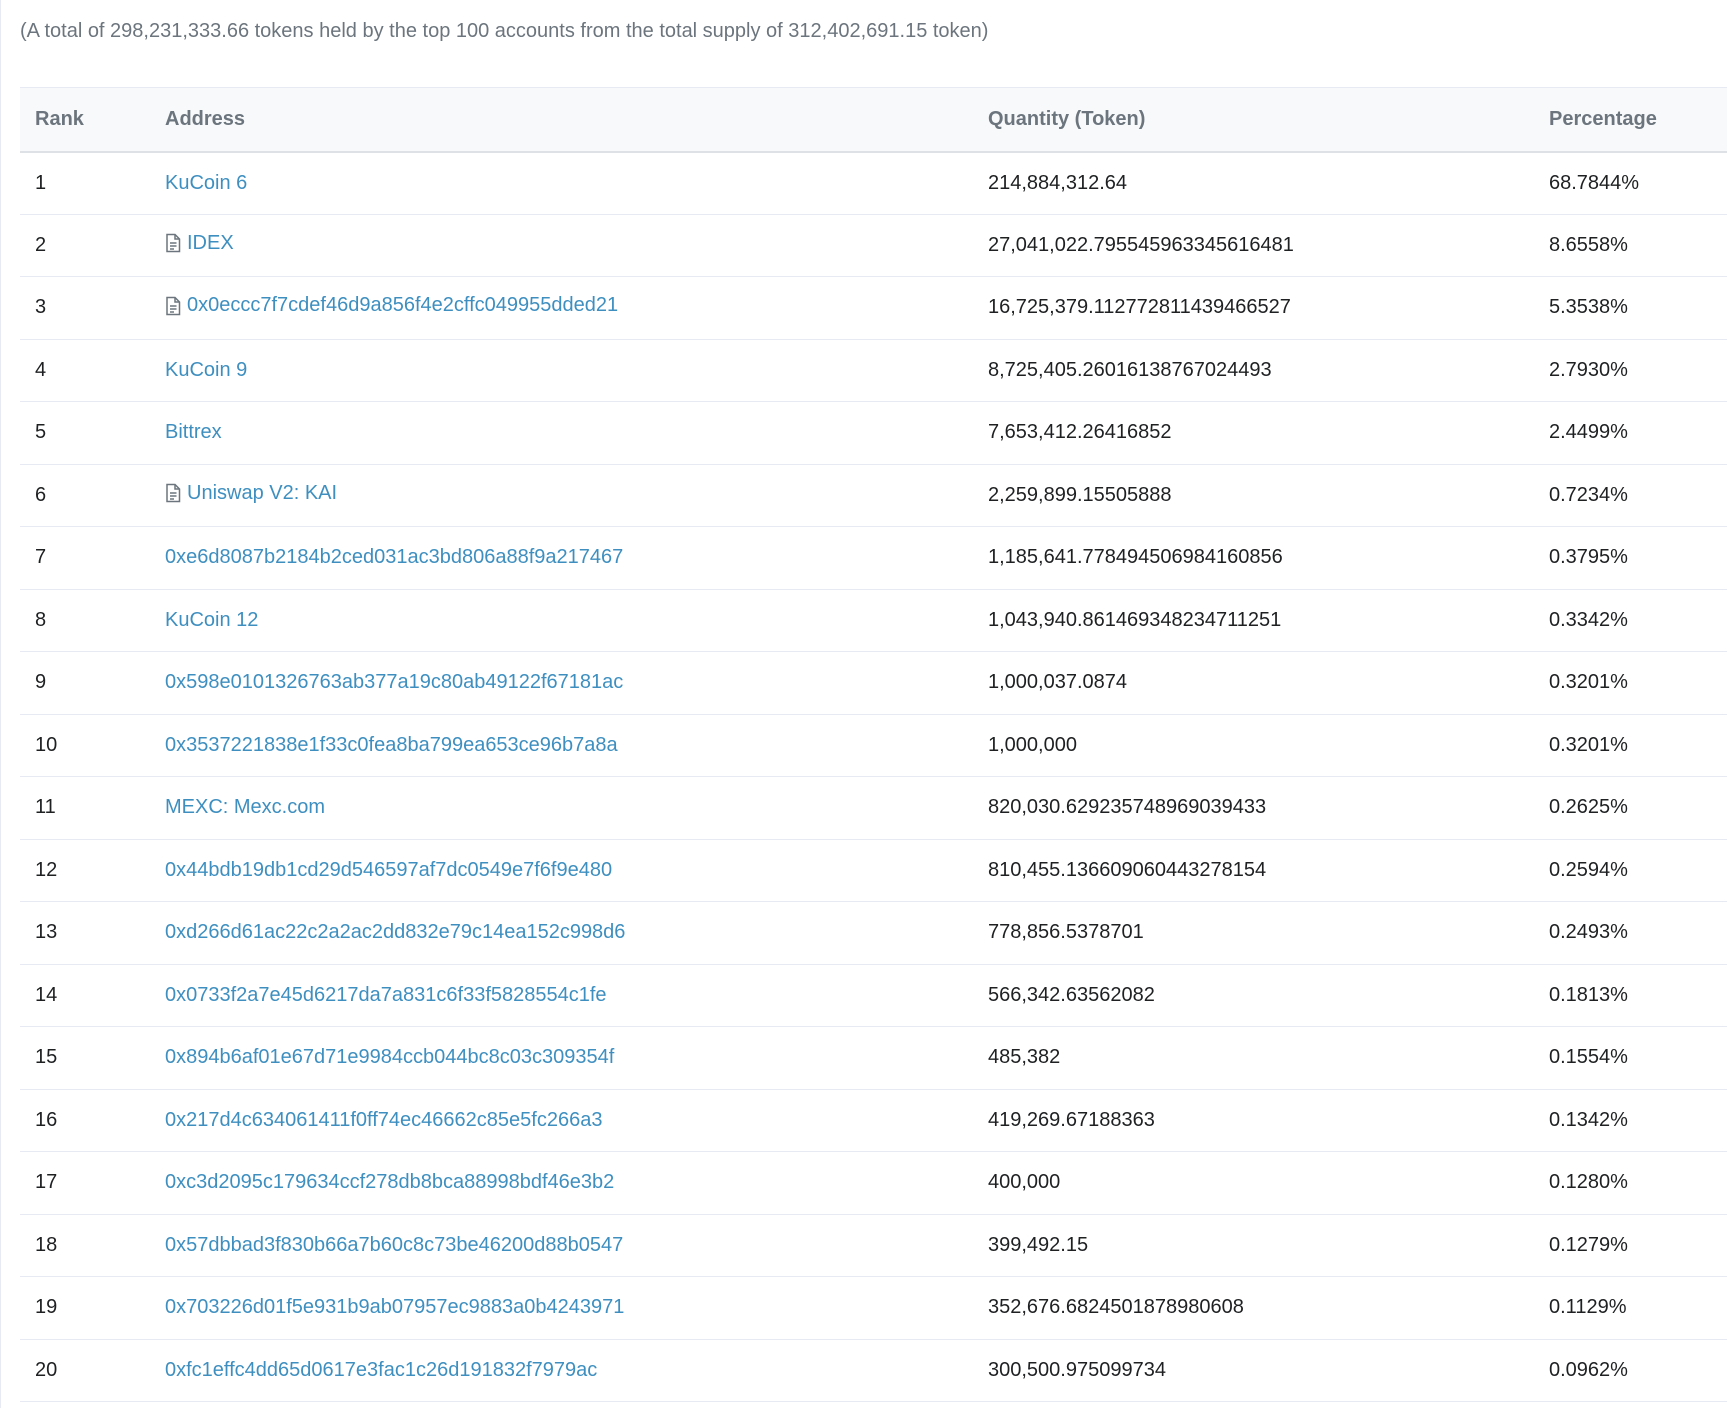 The height and width of the screenshot is (1408, 1727). What do you see at coordinates (1135, 619) in the screenshot?
I see `quantity-cell: 1,043,940.861469348234711251` at bounding box center [1135, 619].